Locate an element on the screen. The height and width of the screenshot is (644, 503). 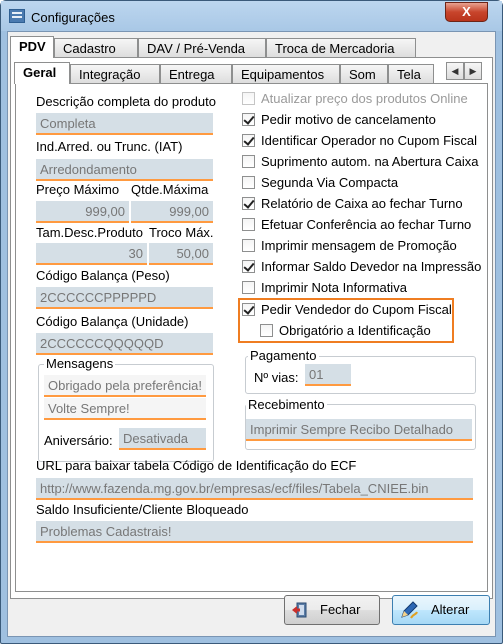
fechar-button: Fechar is located at coordinates (332, 610).